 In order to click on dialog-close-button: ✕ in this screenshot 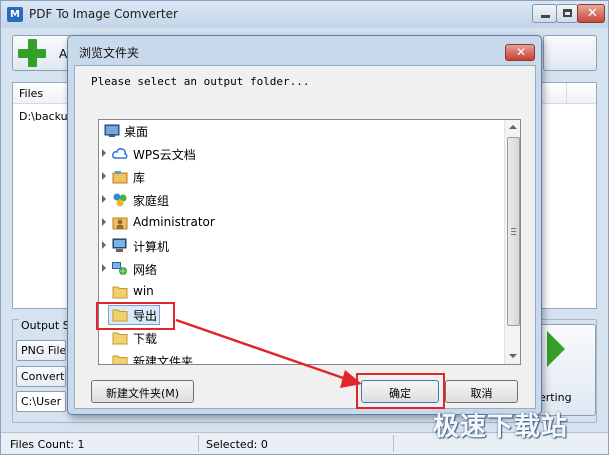, I will do `click(520, 52)`.